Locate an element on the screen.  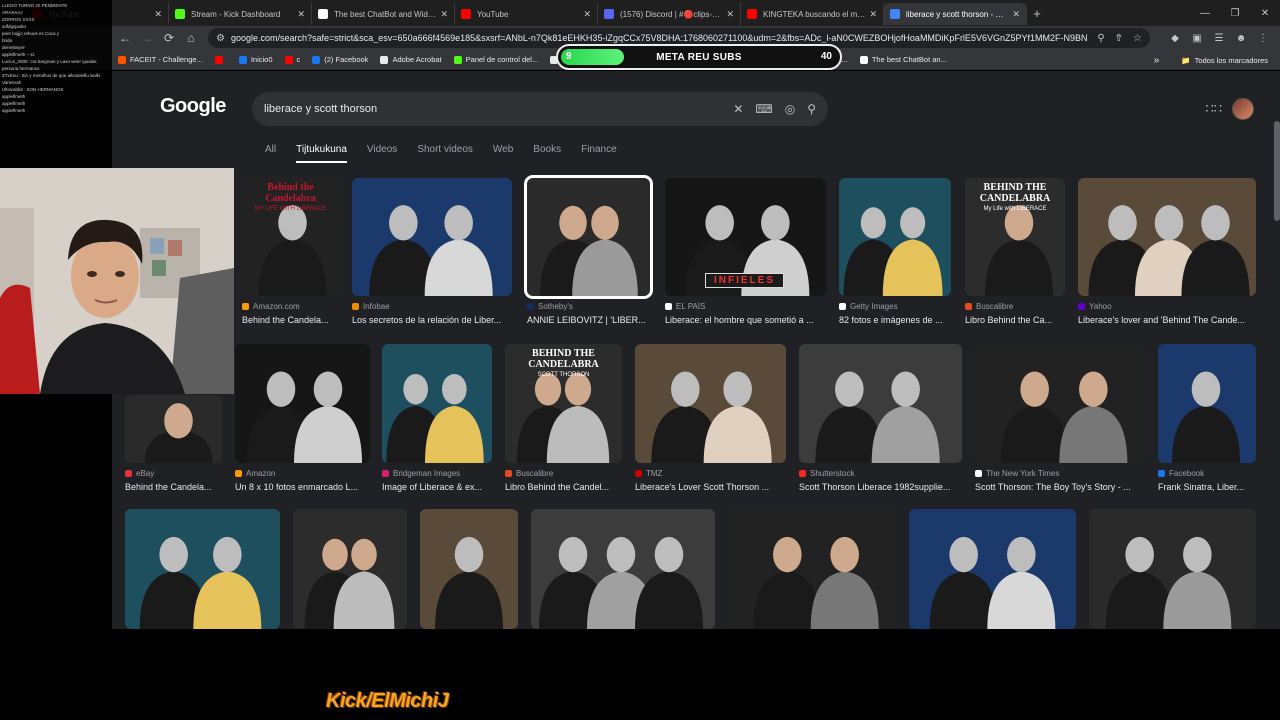
reload-icon: ⟳ is located at coordinates (169, 38).